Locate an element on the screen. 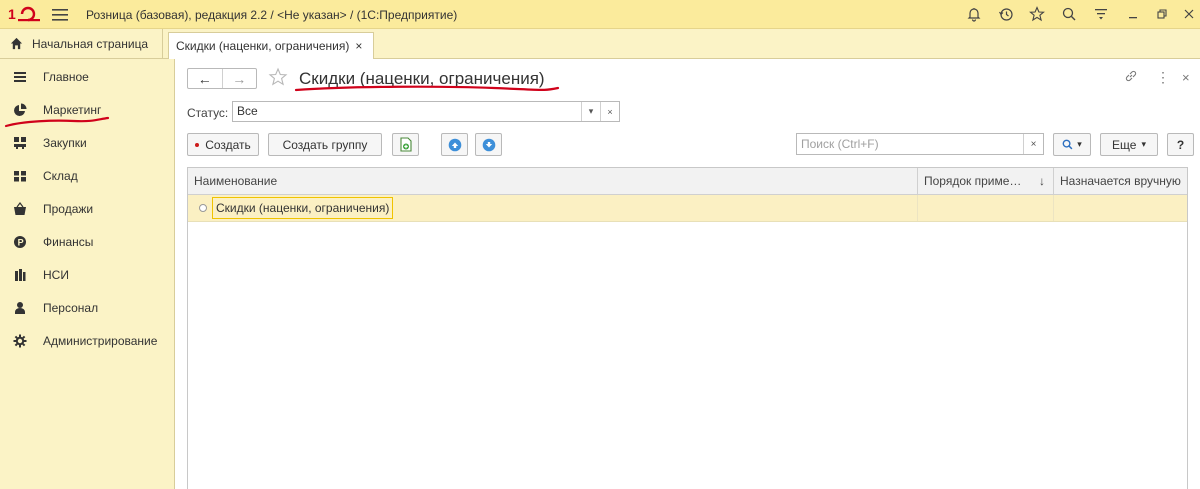  tab-home: Начальная страница is located at coordinates (81, 43).